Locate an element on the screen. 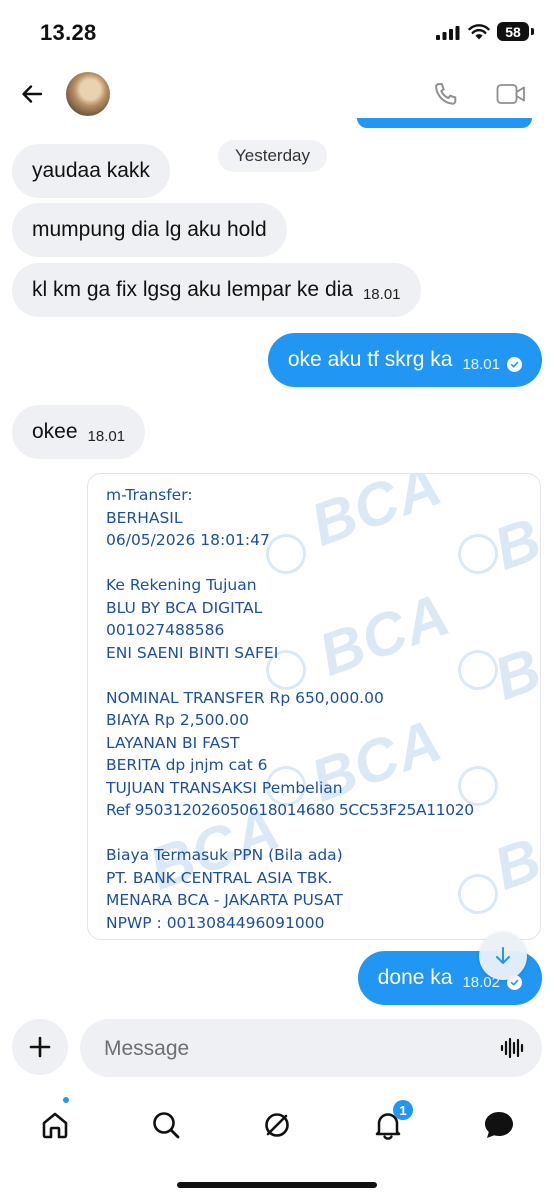 The image size is (554, 1200). outgoing-message: oke aku tf skrg ka 18.01 is located at coordinates (404, 360).